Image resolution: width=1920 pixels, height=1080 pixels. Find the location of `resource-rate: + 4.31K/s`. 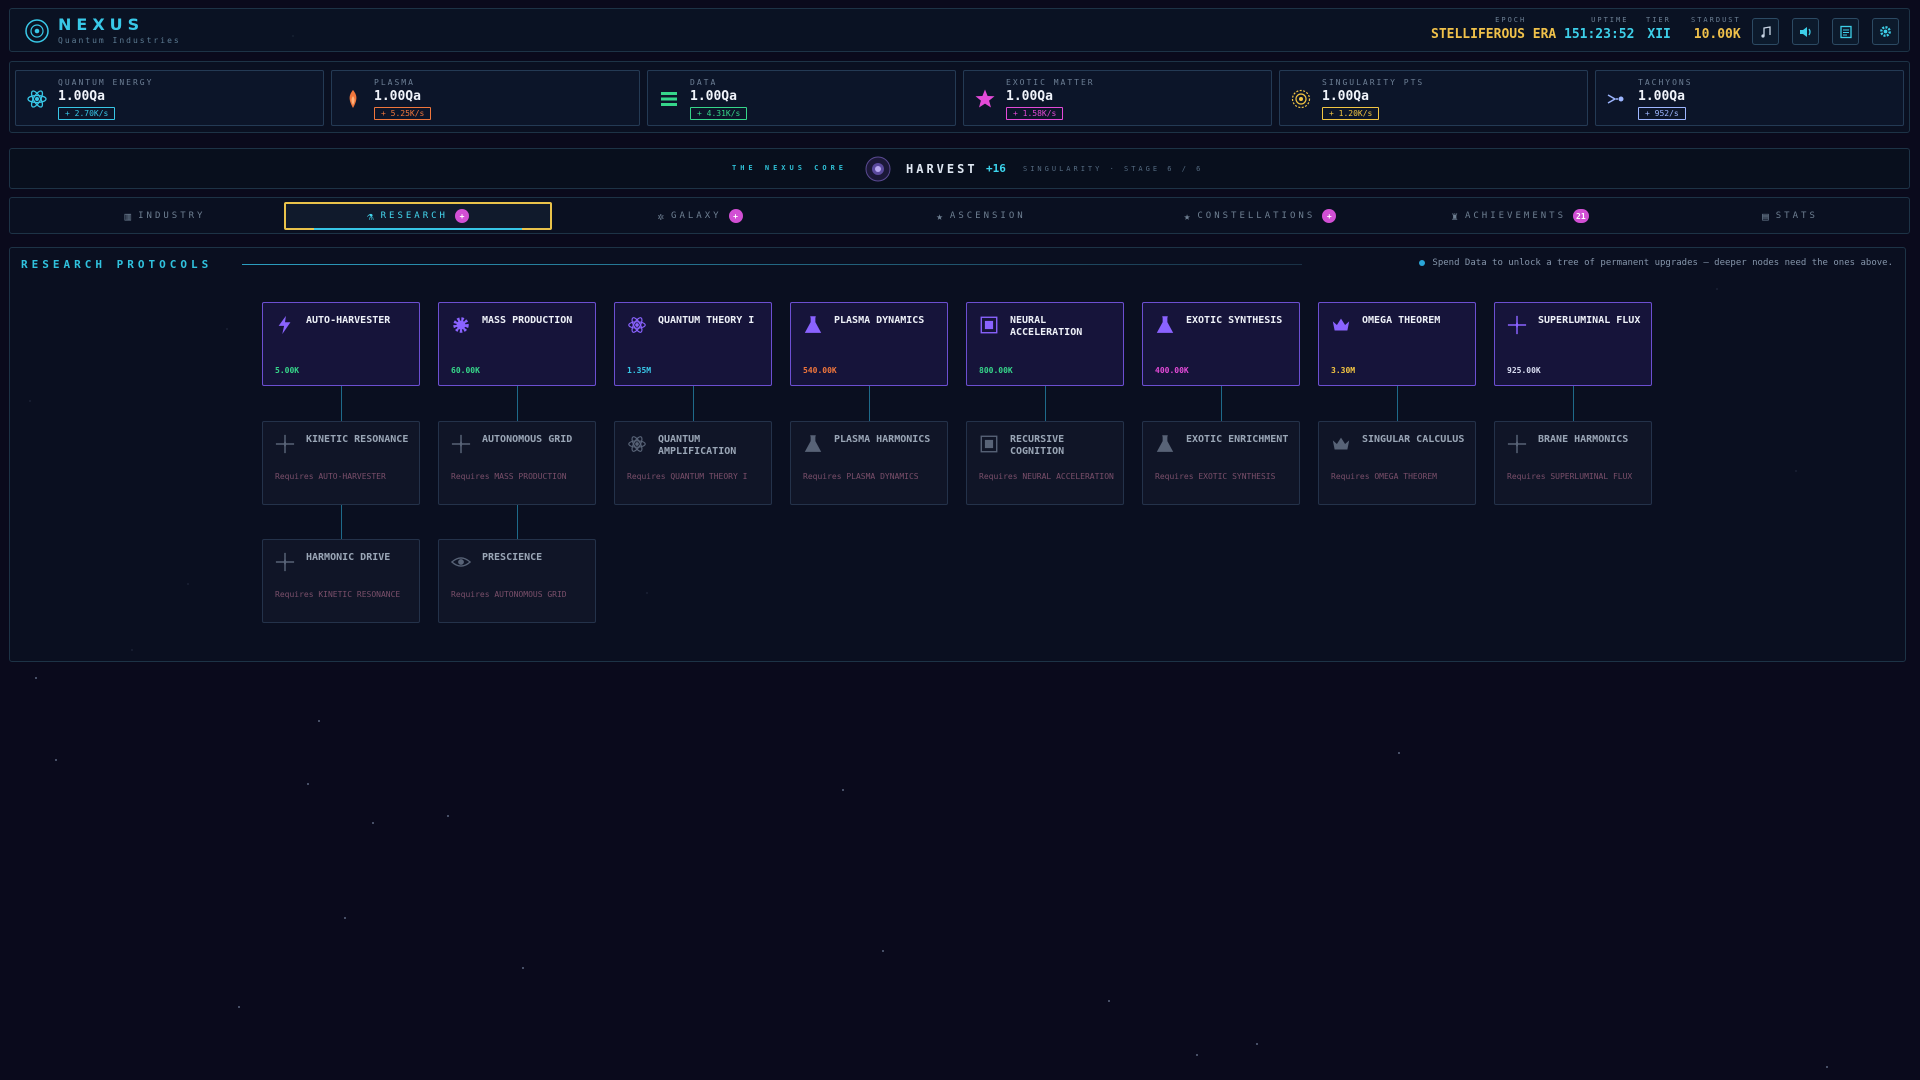

resource-rate: + 4.31K/s is located at coordinates (719, 113).